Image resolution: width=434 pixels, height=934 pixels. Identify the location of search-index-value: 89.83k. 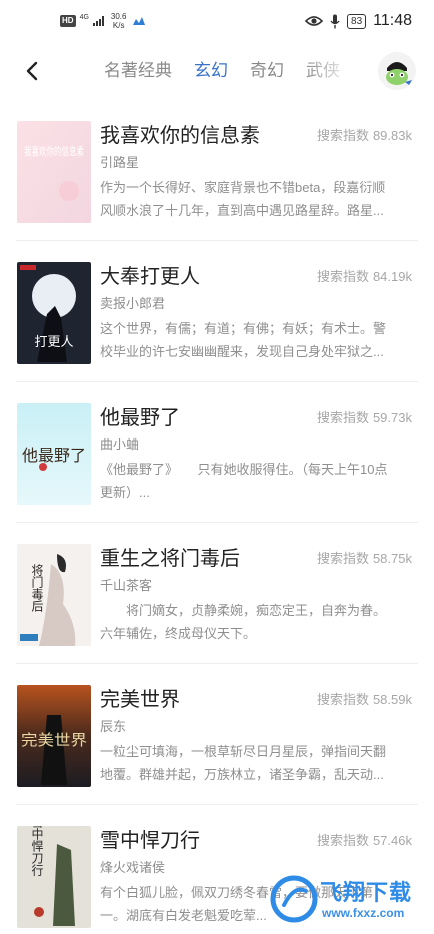
(392, 135).